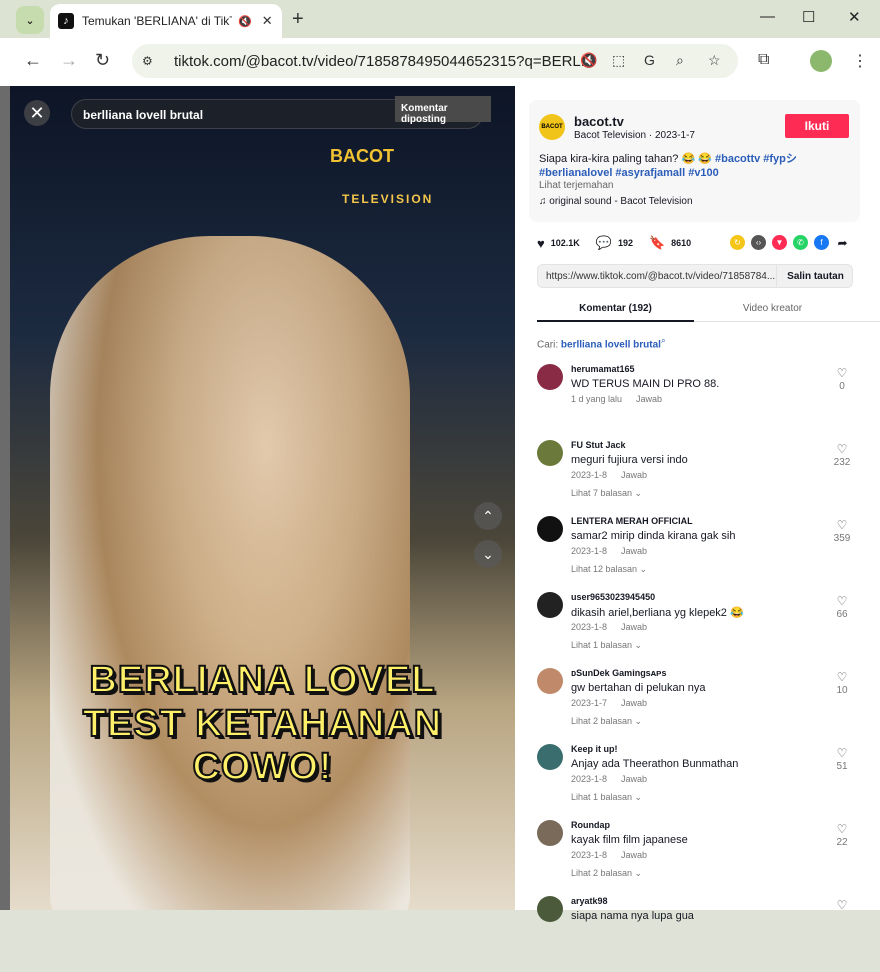  What do you see at coordinates (598, 445) in the screenshot?
I see `comment-username: FU Stut Jack` at bounding box center [598, 445].